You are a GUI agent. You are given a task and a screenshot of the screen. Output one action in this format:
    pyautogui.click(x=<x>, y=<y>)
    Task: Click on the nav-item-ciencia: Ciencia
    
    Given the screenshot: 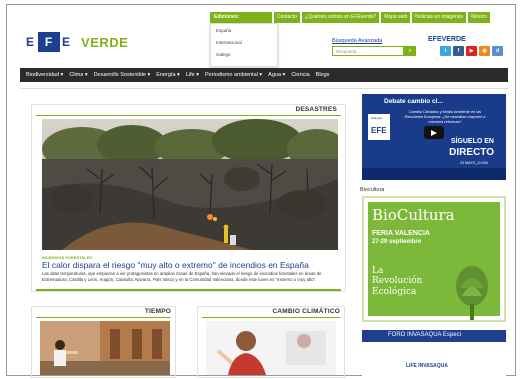 What is the action you would take?
    pyautogui.click(x=300, y=75)
    